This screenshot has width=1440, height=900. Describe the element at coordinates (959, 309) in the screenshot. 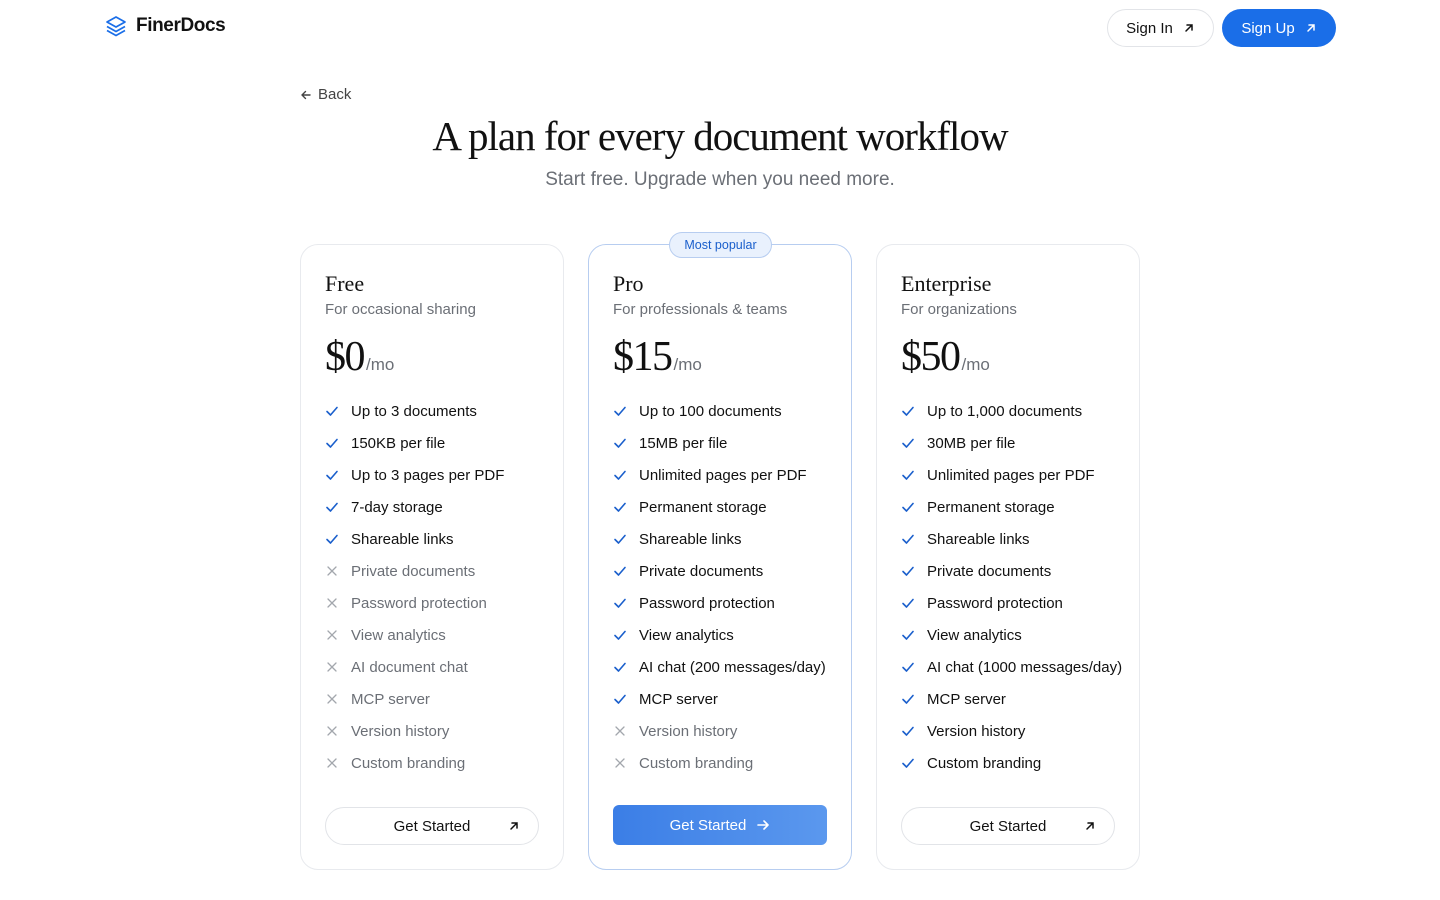

I see `plan-description: For organizations` at that location.